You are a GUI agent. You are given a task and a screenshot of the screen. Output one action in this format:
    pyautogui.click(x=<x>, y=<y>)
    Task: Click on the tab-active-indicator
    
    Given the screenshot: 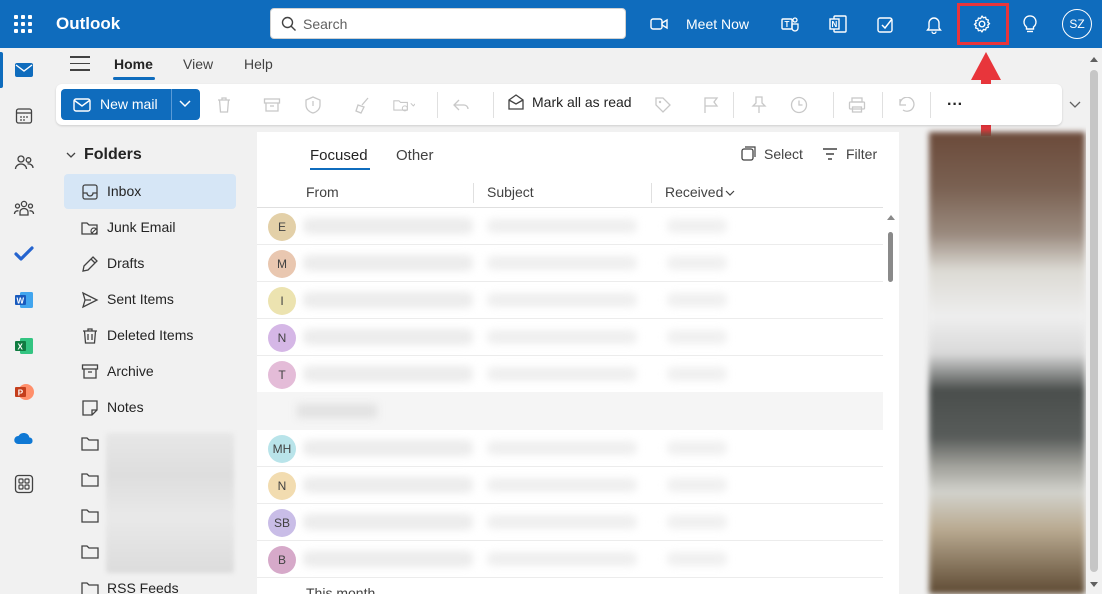 What is the action you would take?
    pyautogui.click(x=134, y=78)
    